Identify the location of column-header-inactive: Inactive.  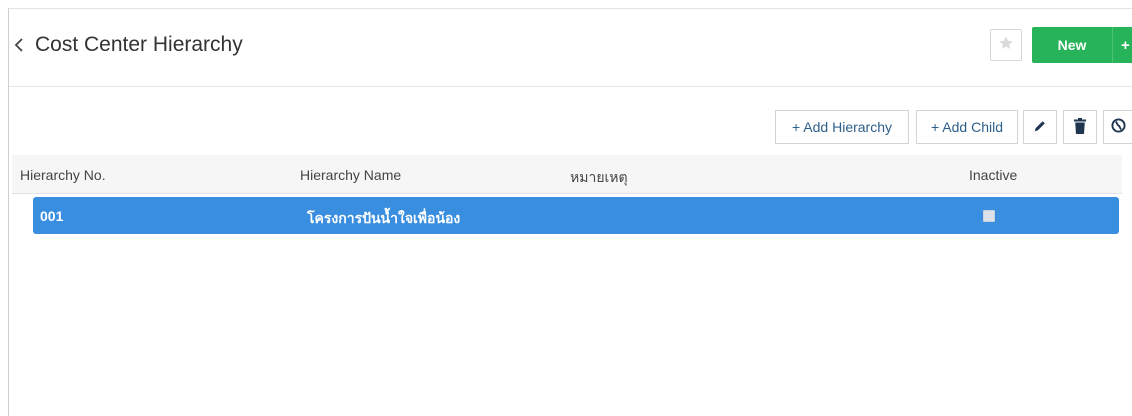
(993, 175).